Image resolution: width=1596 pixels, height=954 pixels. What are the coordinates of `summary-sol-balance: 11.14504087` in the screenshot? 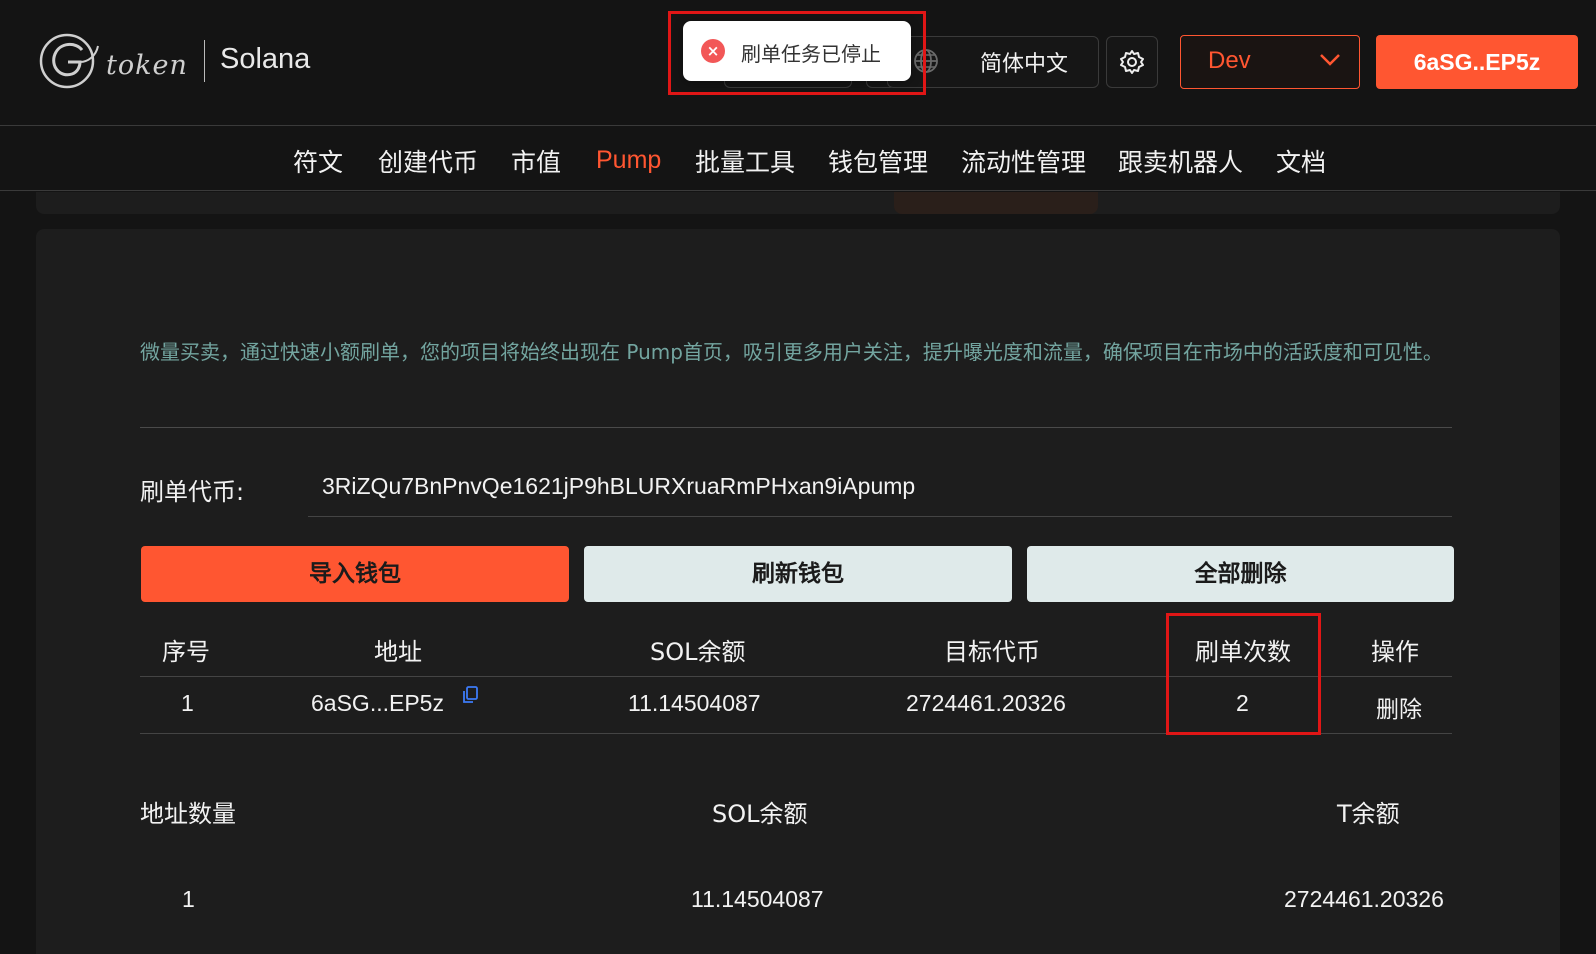 It's located at (757, 899).